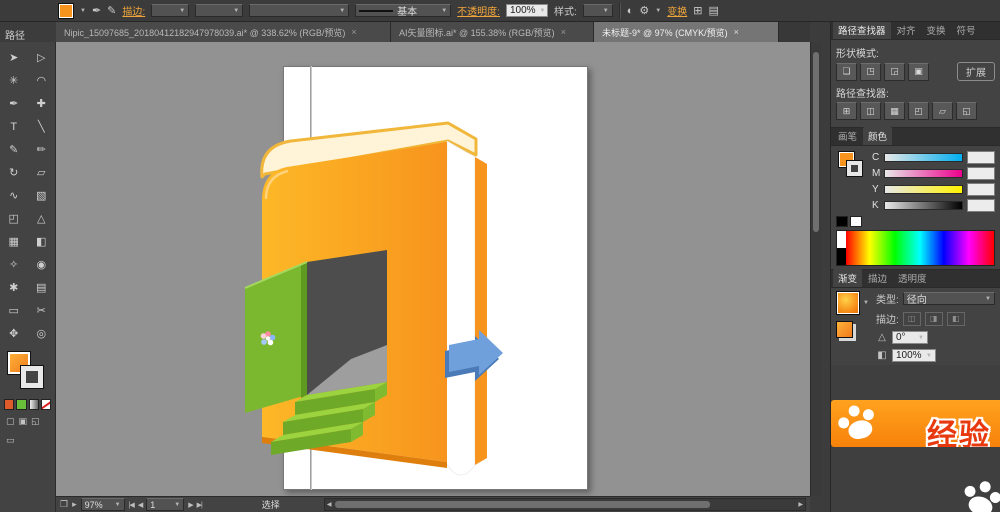 The width and height of the screenshot is (1000, 512). What do you see at coordinates (460, 308) in the screenshot?
I see `book-pages` at bounding box center [460, 308].